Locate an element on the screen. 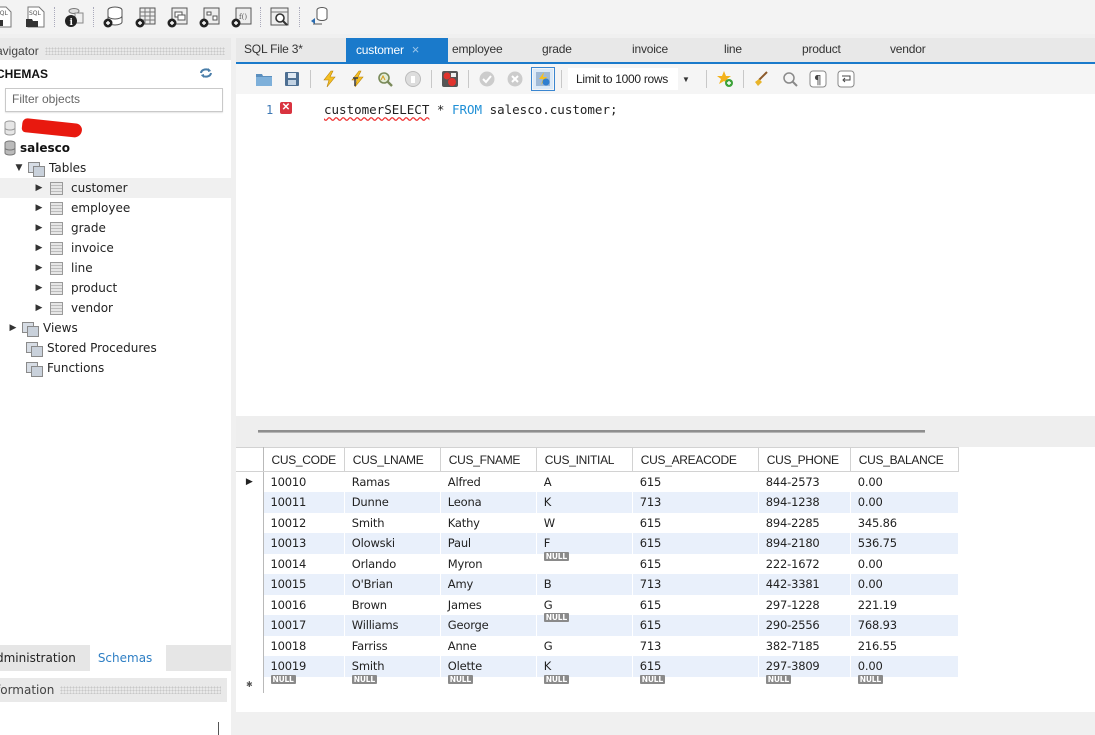 This screenshot has height=735, width=1095. cell-cus-initial: NULL is located at coordinates (584, 624).